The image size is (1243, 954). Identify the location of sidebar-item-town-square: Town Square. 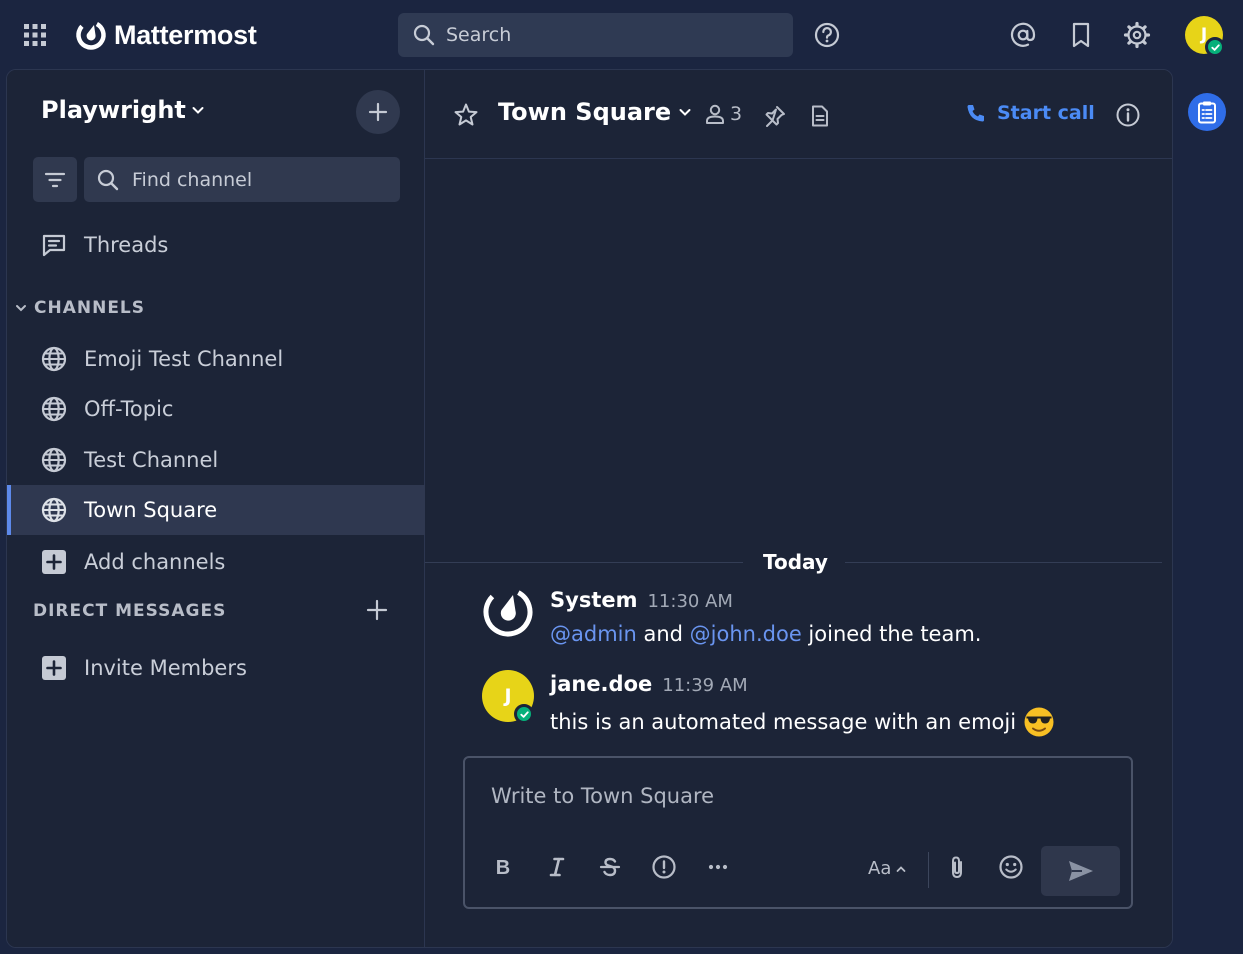
(216, 510).